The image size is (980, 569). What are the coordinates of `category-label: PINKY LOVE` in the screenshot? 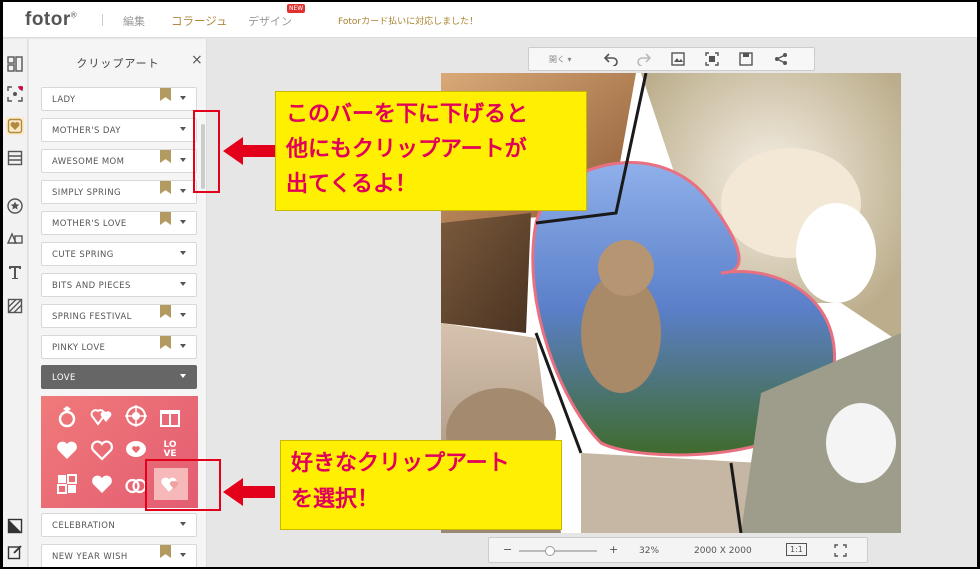 It's located at (79, 348).